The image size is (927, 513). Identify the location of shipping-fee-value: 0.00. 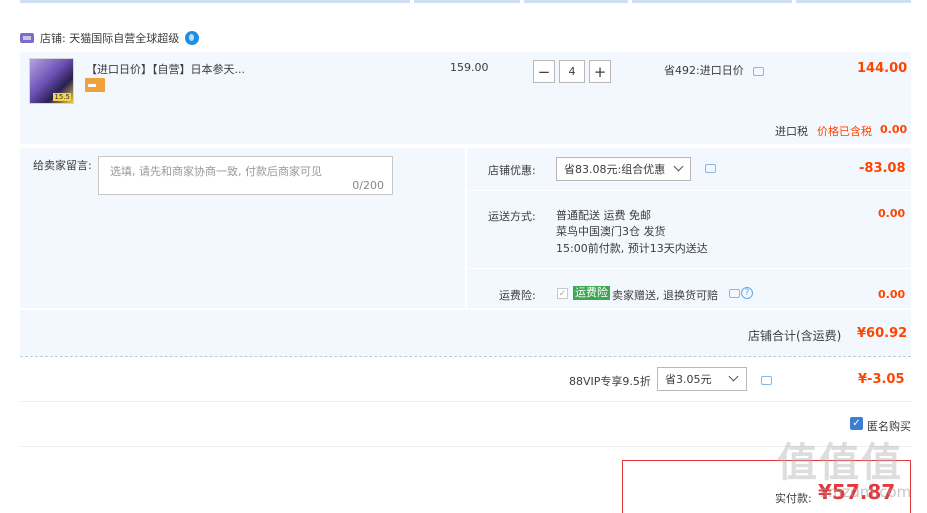
(892, 213).